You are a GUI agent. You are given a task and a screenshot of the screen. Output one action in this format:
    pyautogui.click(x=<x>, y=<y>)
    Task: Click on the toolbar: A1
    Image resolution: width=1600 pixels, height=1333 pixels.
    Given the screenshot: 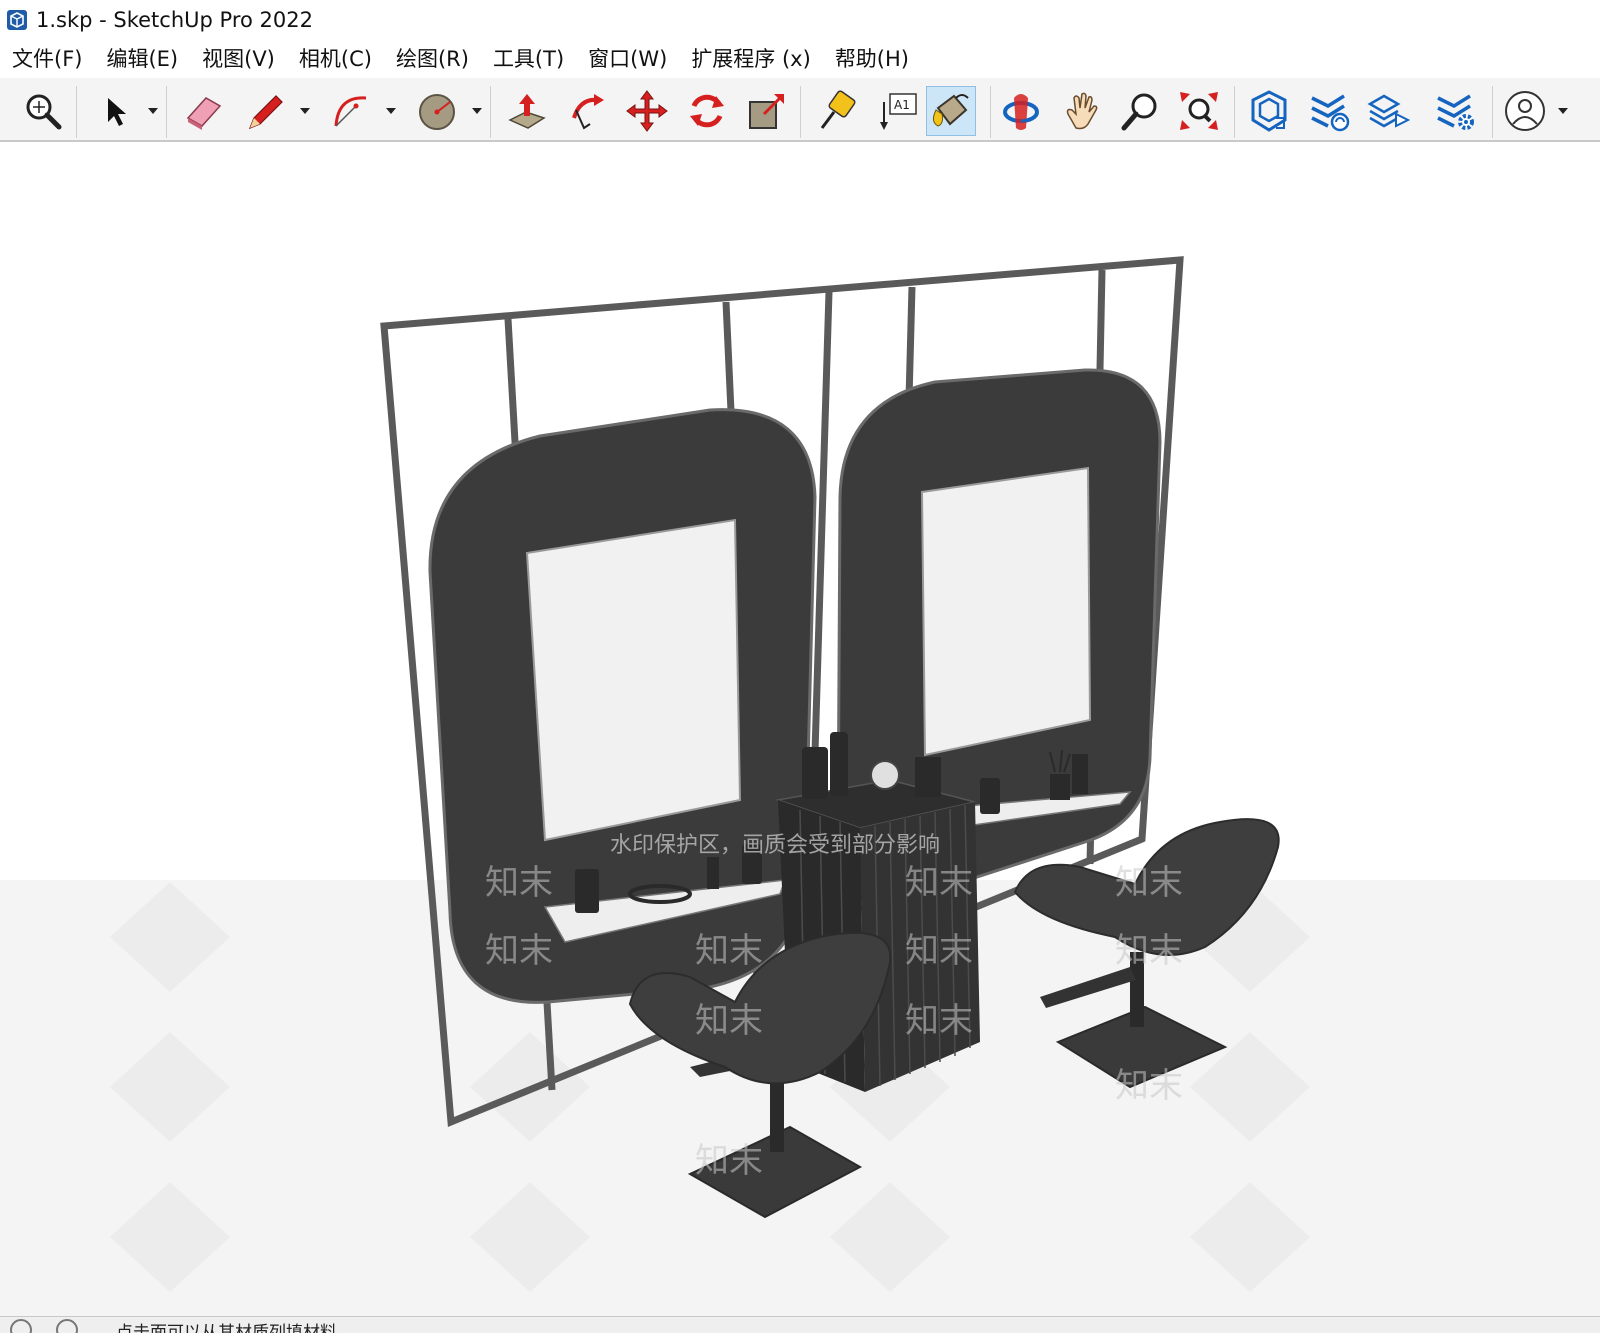 What is the action you would take?
    pyautogui.click(x=800, y=110)
    